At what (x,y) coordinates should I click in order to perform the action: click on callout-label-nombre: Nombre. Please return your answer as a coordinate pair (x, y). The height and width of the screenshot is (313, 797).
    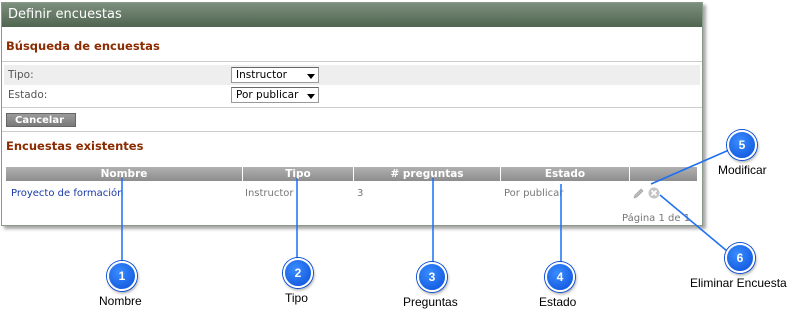
    Looking at the image, I should click on (120, 301).